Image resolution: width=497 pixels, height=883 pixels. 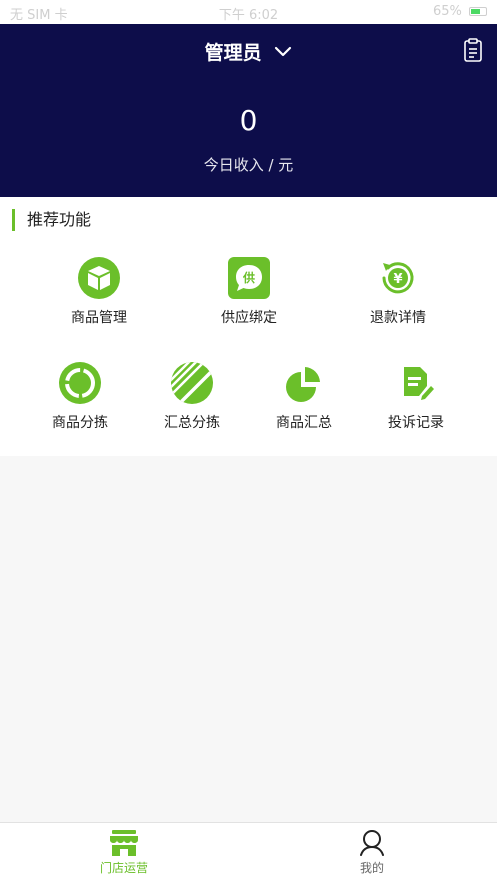 I want to click on feature-summary-sorting: 汇总分拣, so click(x=192, y=397).